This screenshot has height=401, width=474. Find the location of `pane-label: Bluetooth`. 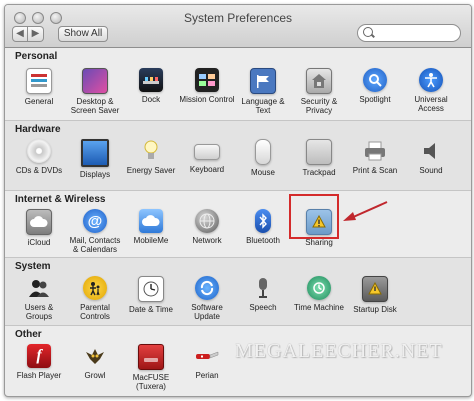

pane-label: Bluetooth is located at coordinates (263, 240).